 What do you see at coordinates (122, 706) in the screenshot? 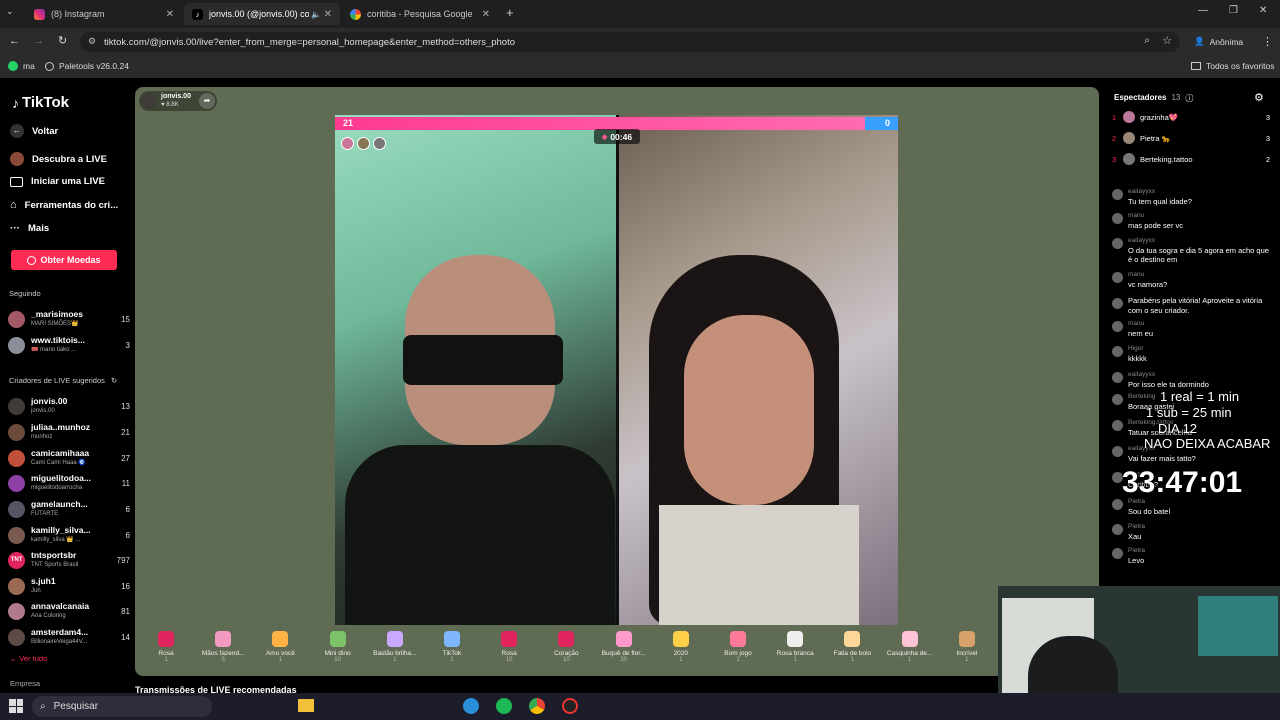
I see `taskbar-search: ⌕ Pesquisar` at bounding box center [122, 706].